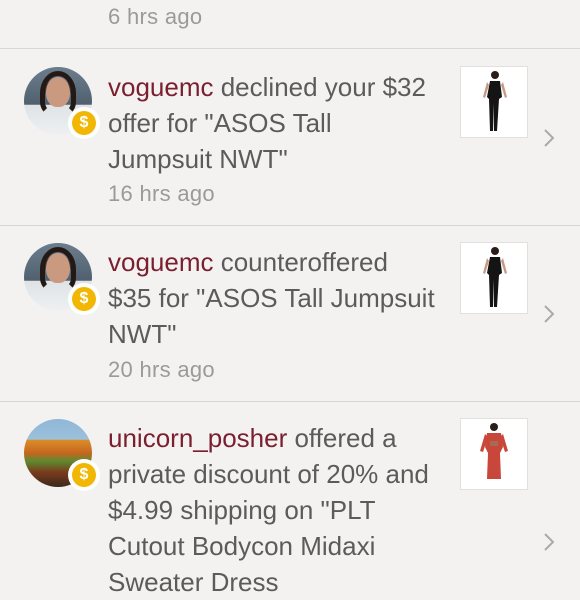 The height and width of the screenshot is (600, 580). What do you see at coordinates (161, 193) in the screenshot?
I see `notification-time: 16 hrs ago` at bounding box center [161, 193].